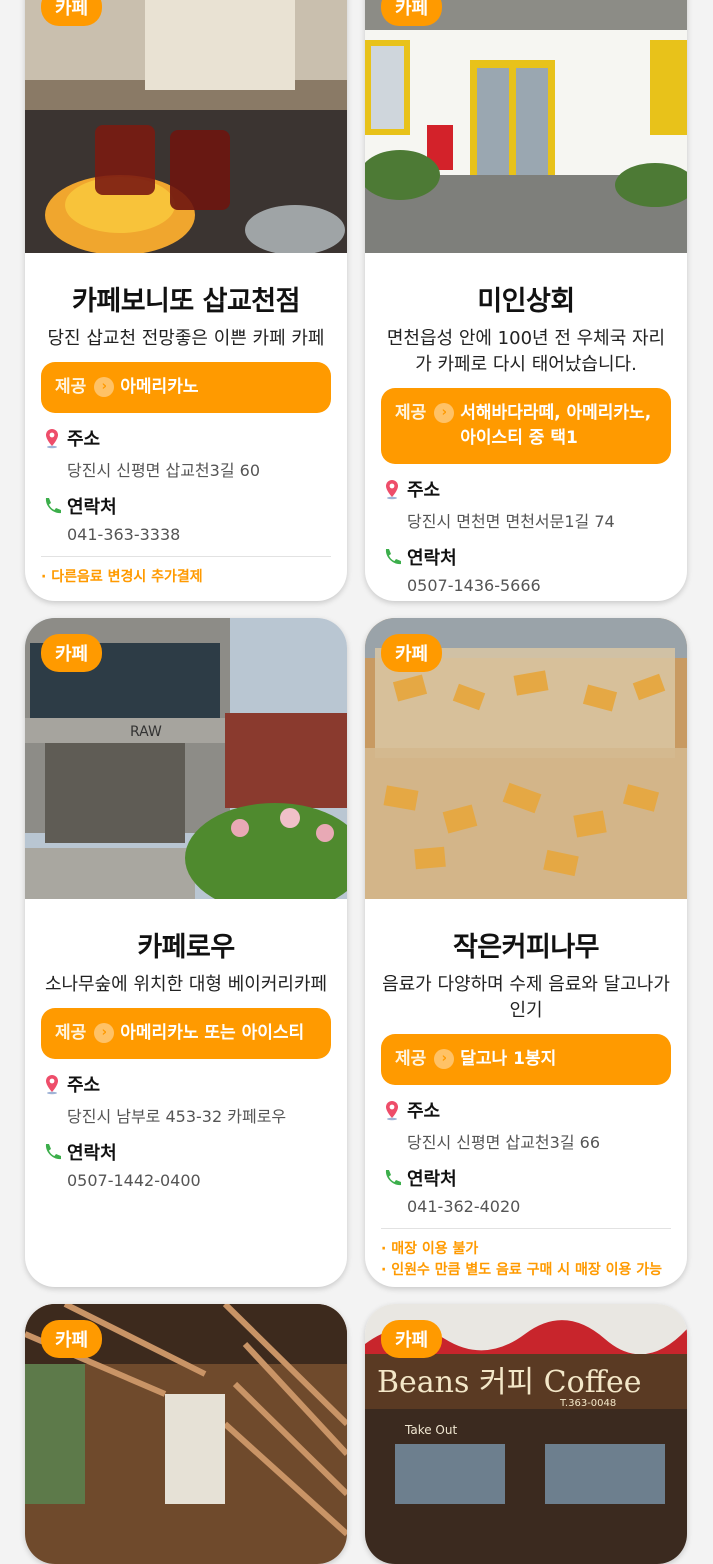 The image size is (713, 1564). What do you see at coordinates (177, 1116) in the screenshot?
I see `address-value: 당진시 남부로 453-32 카페로우` at bounding box center [177, 1116].